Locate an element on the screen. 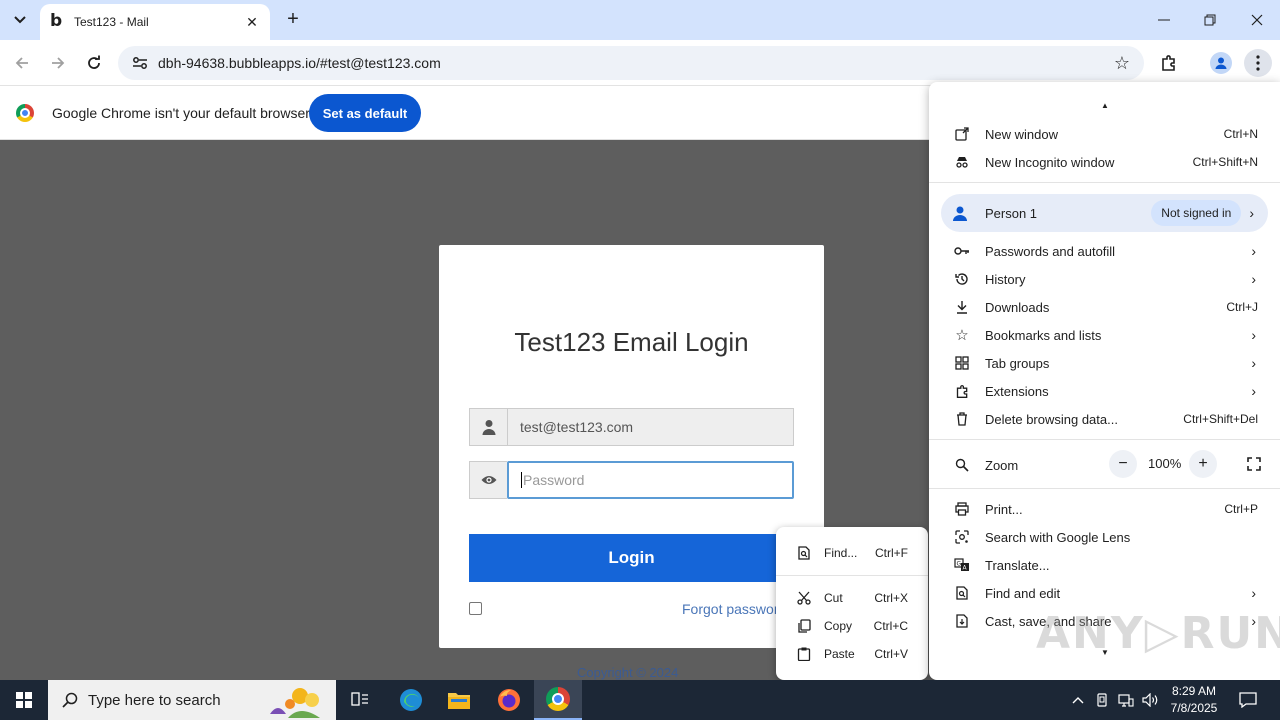  bookmarks-label: Bookmarks and lists is located at coordinates (1043, 335).